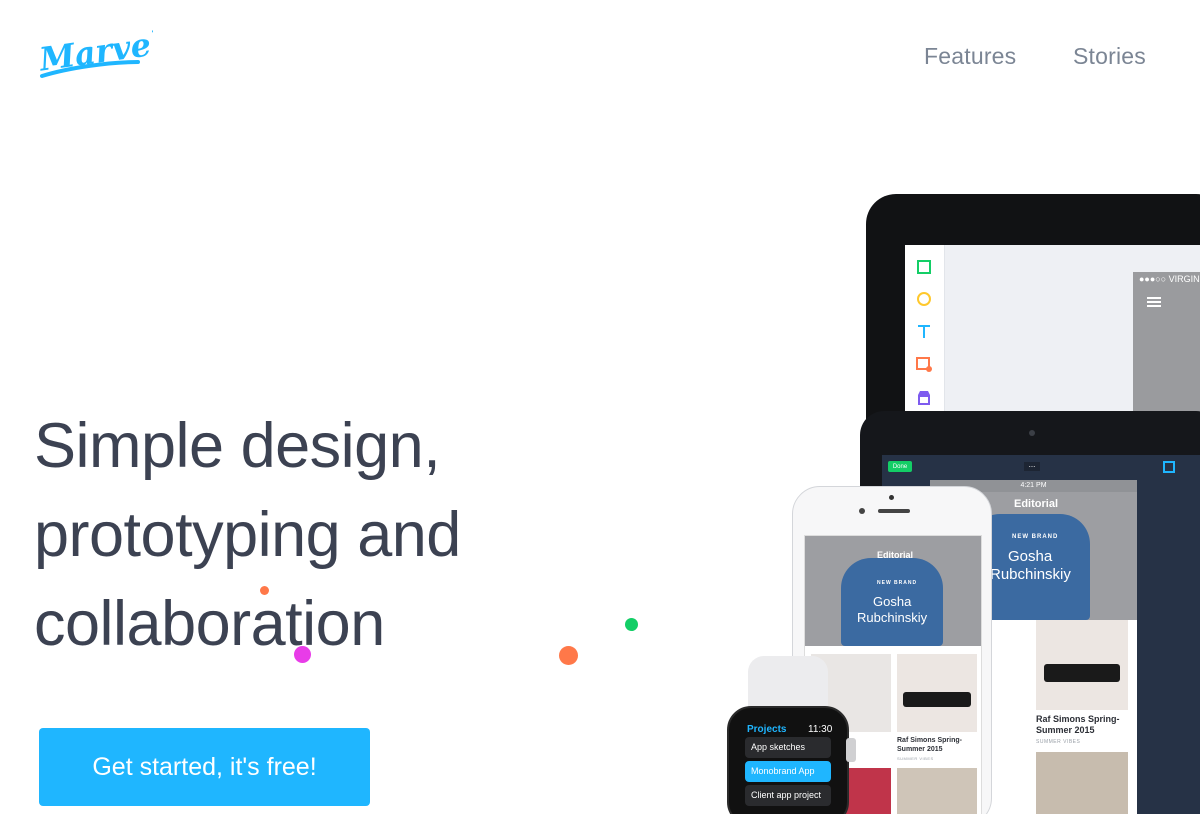 This screenshot has width=1200, height=814. What do you see at coordinates (788, 771) in the screenshot?
I see `watch-item-monobrand-app: Monobrand App` at bounding box center [788, 771].